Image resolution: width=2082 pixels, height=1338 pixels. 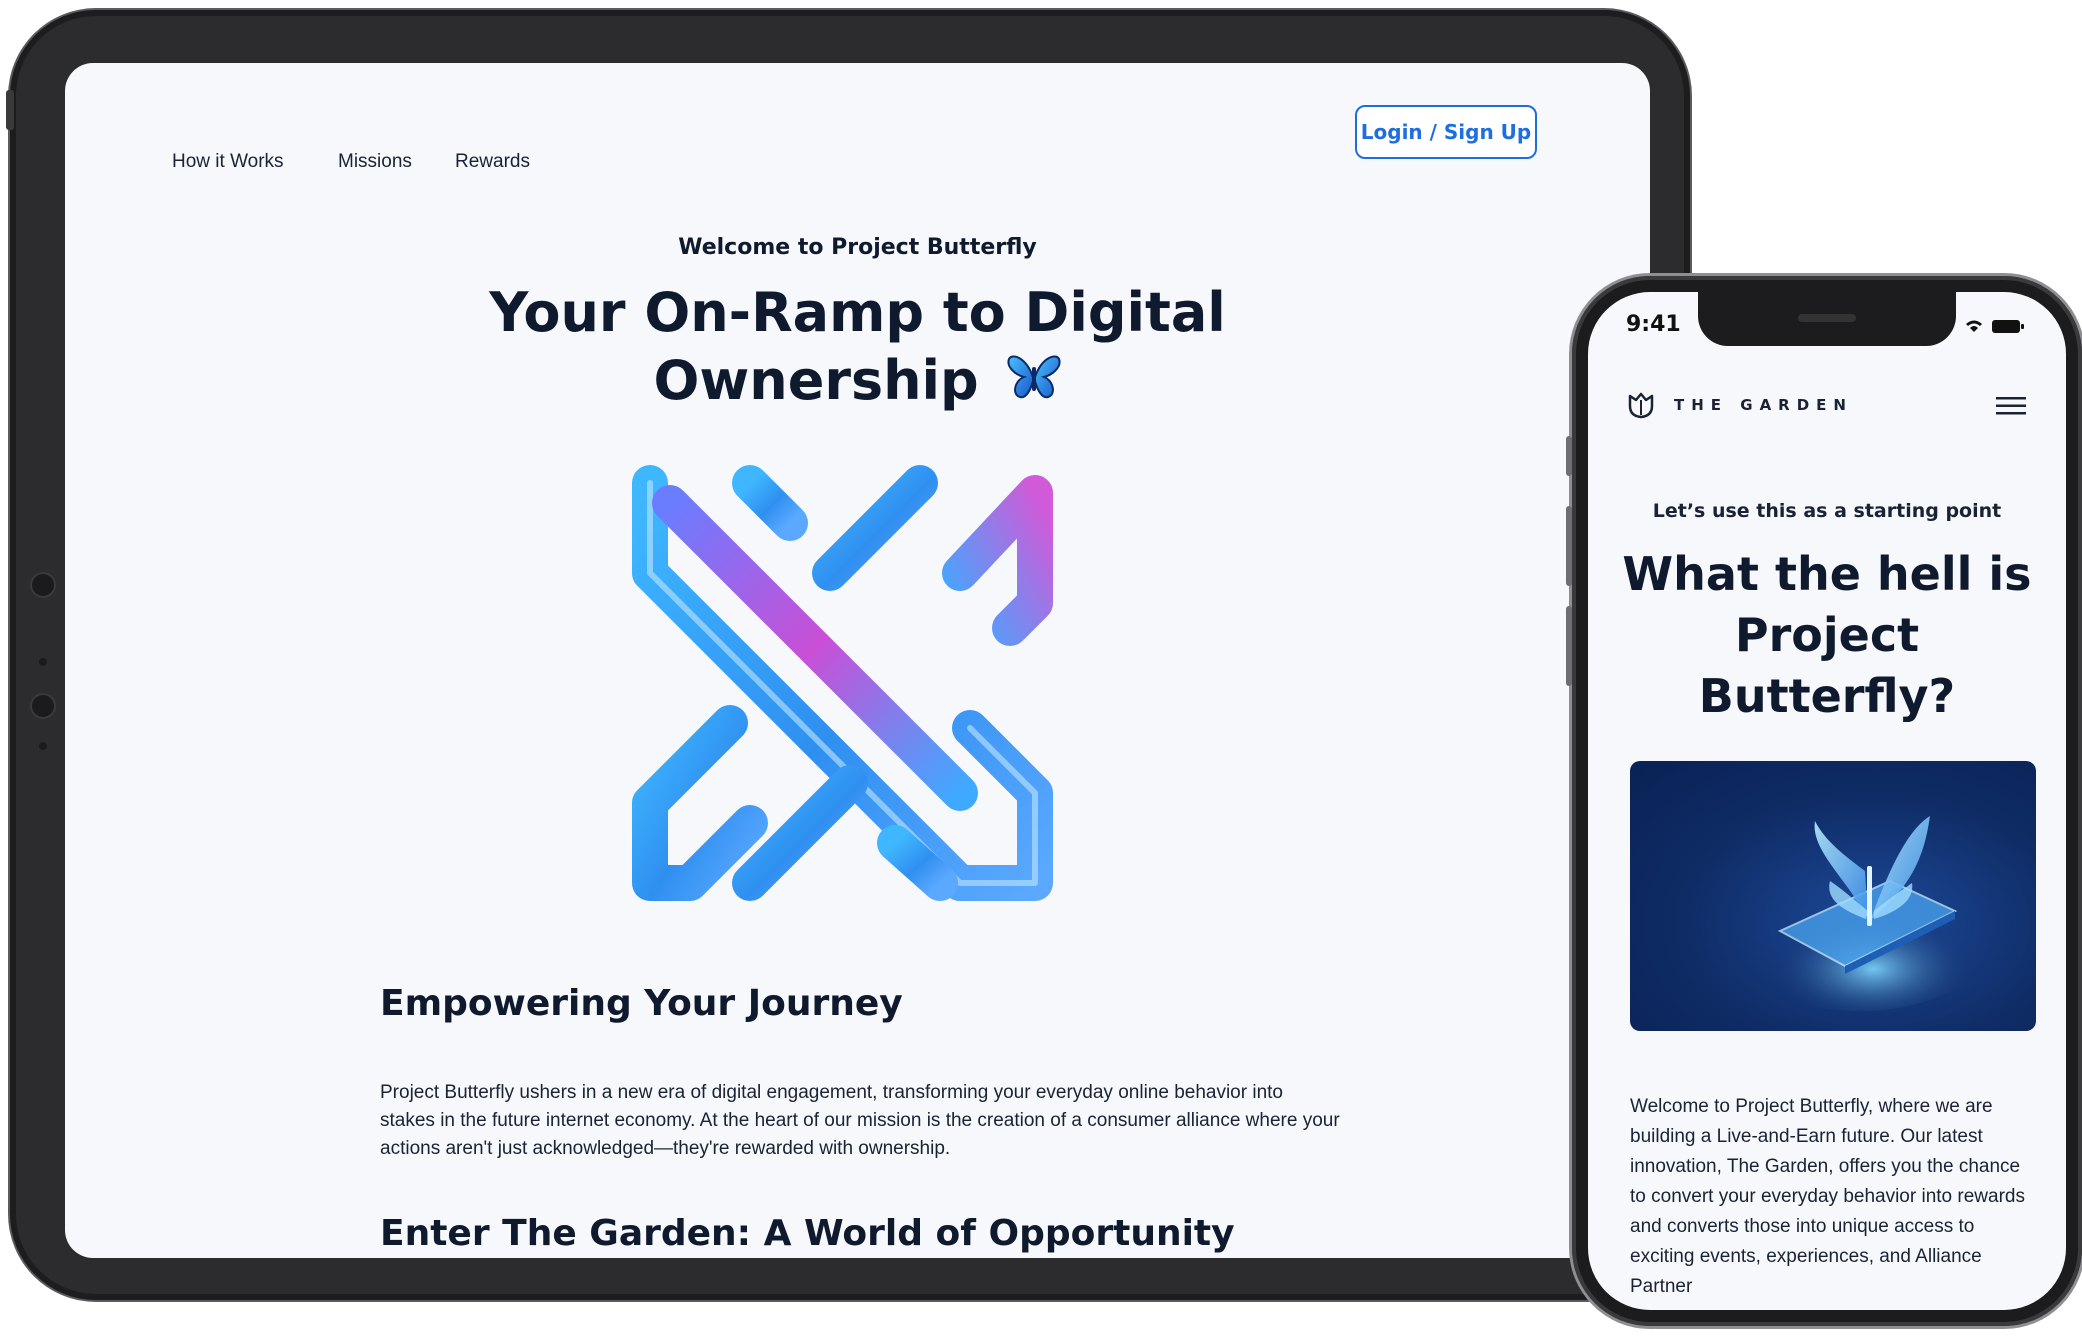 I want to click on hamburger-menu-icon, so click(x=2011, y=406).